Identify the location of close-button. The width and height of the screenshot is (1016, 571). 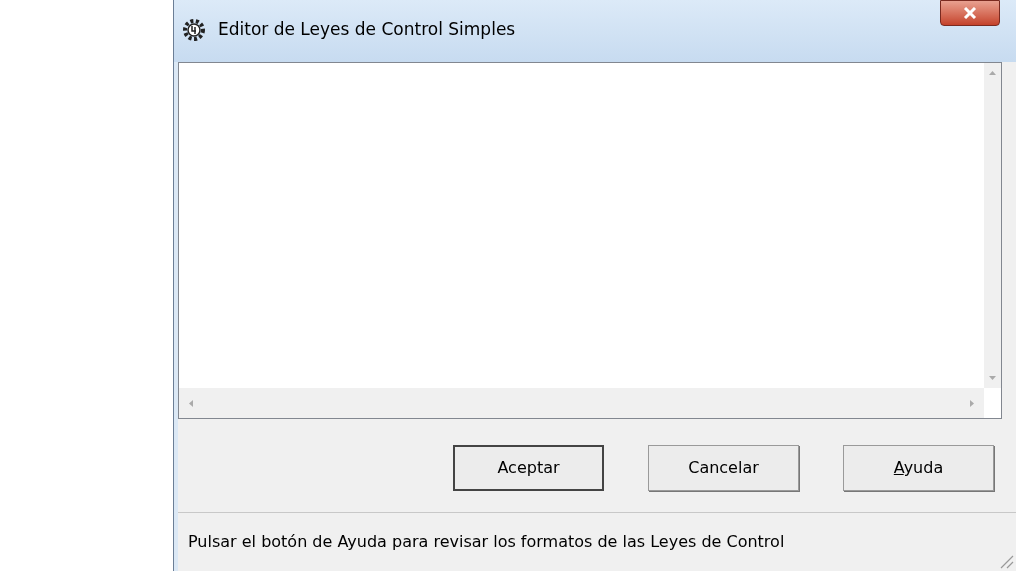
(970, 13).